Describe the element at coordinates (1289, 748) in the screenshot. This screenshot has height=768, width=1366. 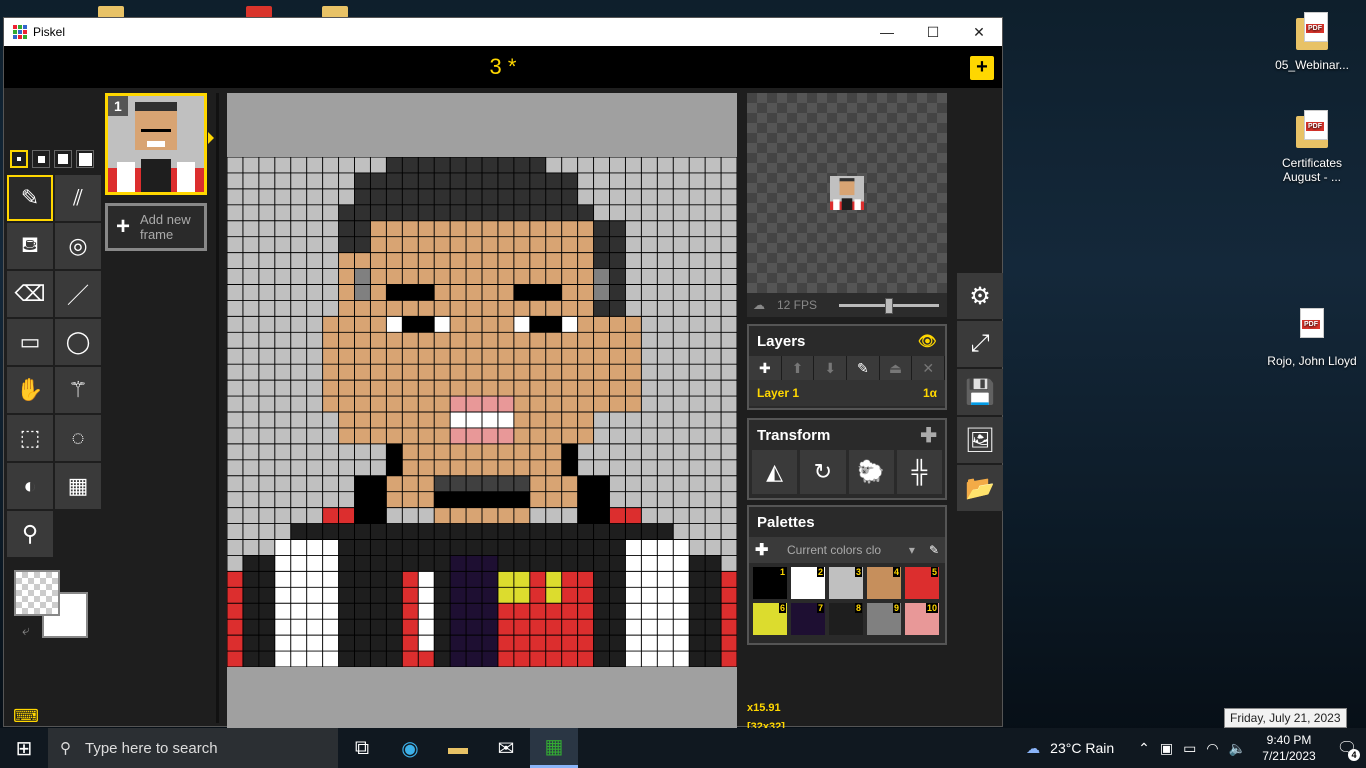
I see `clock: 9:40 PM 7/21/2023` at that location.